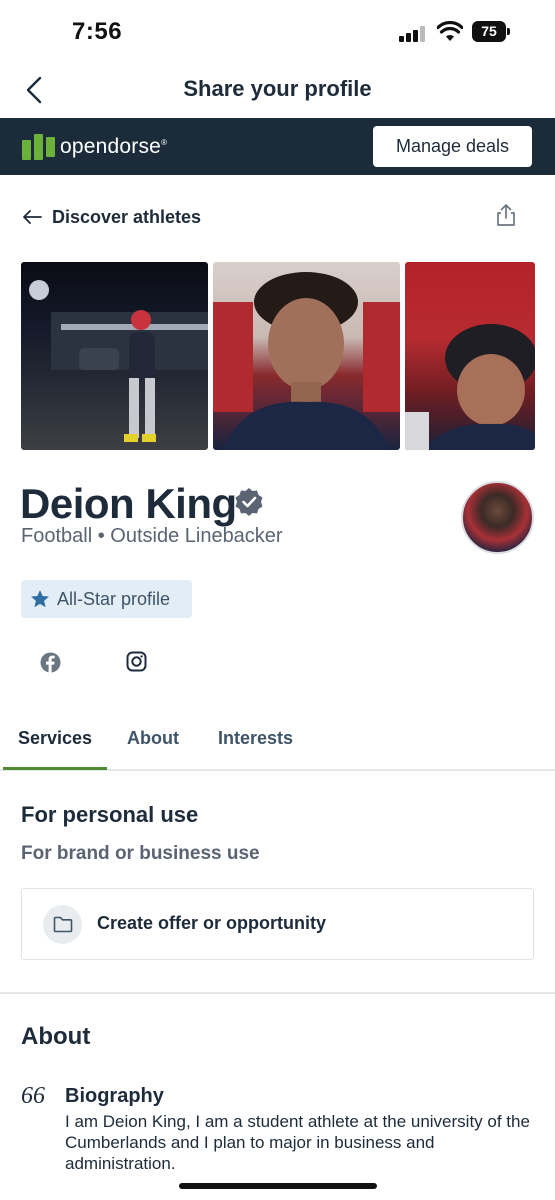 The height and width of the screenshot is (1200, 555). I want to click on all-star-label: All-Star profile, so click(114, 598).